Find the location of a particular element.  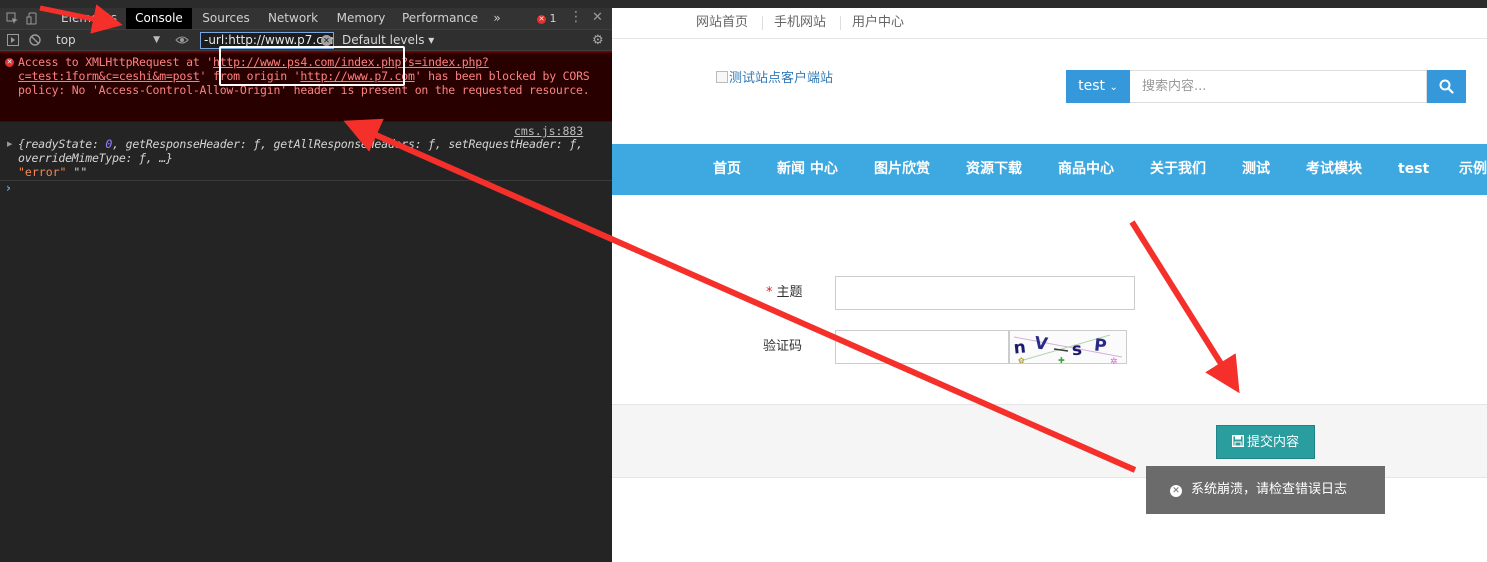

device-toolbar-icon is located at coordinates (32, 18).